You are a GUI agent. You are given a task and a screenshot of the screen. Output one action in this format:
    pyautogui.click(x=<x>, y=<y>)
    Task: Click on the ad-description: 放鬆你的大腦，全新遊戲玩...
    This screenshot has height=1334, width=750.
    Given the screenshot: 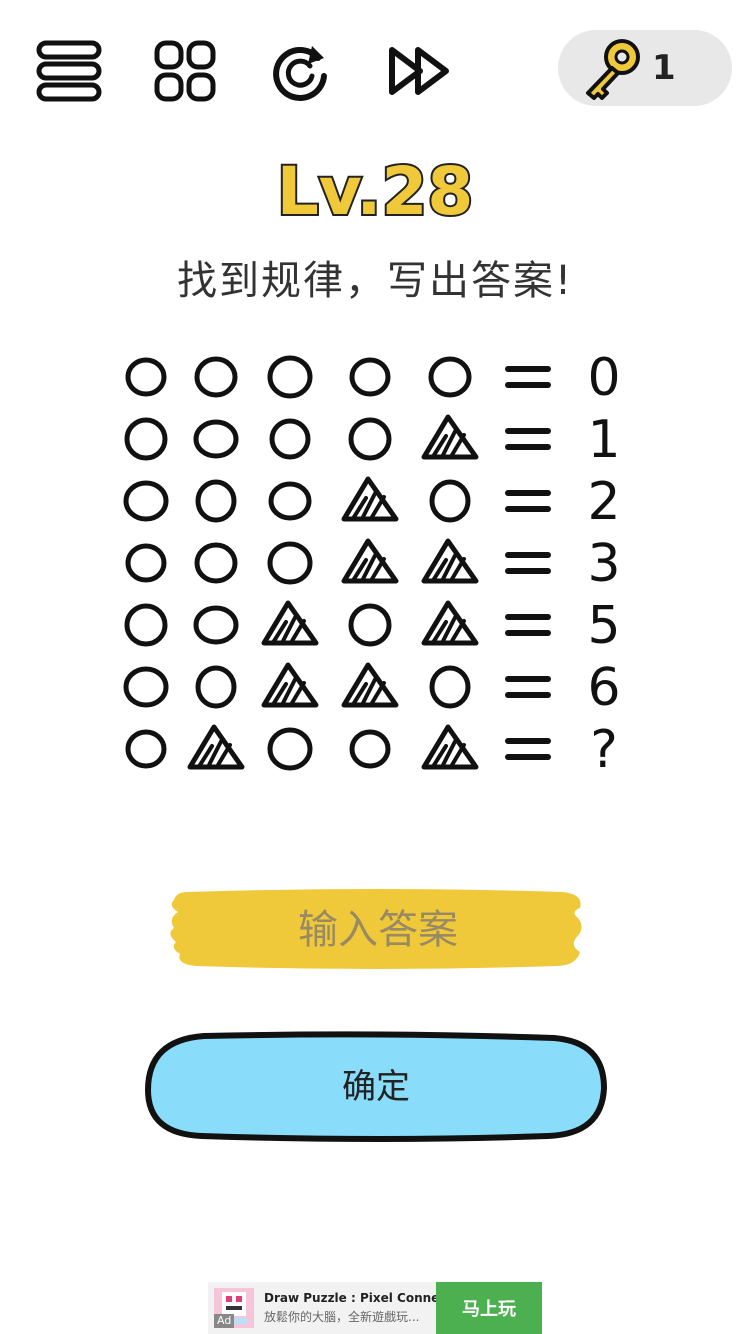 What is the action you would take?
    pyautogui.click(x=342, y=1317)
    